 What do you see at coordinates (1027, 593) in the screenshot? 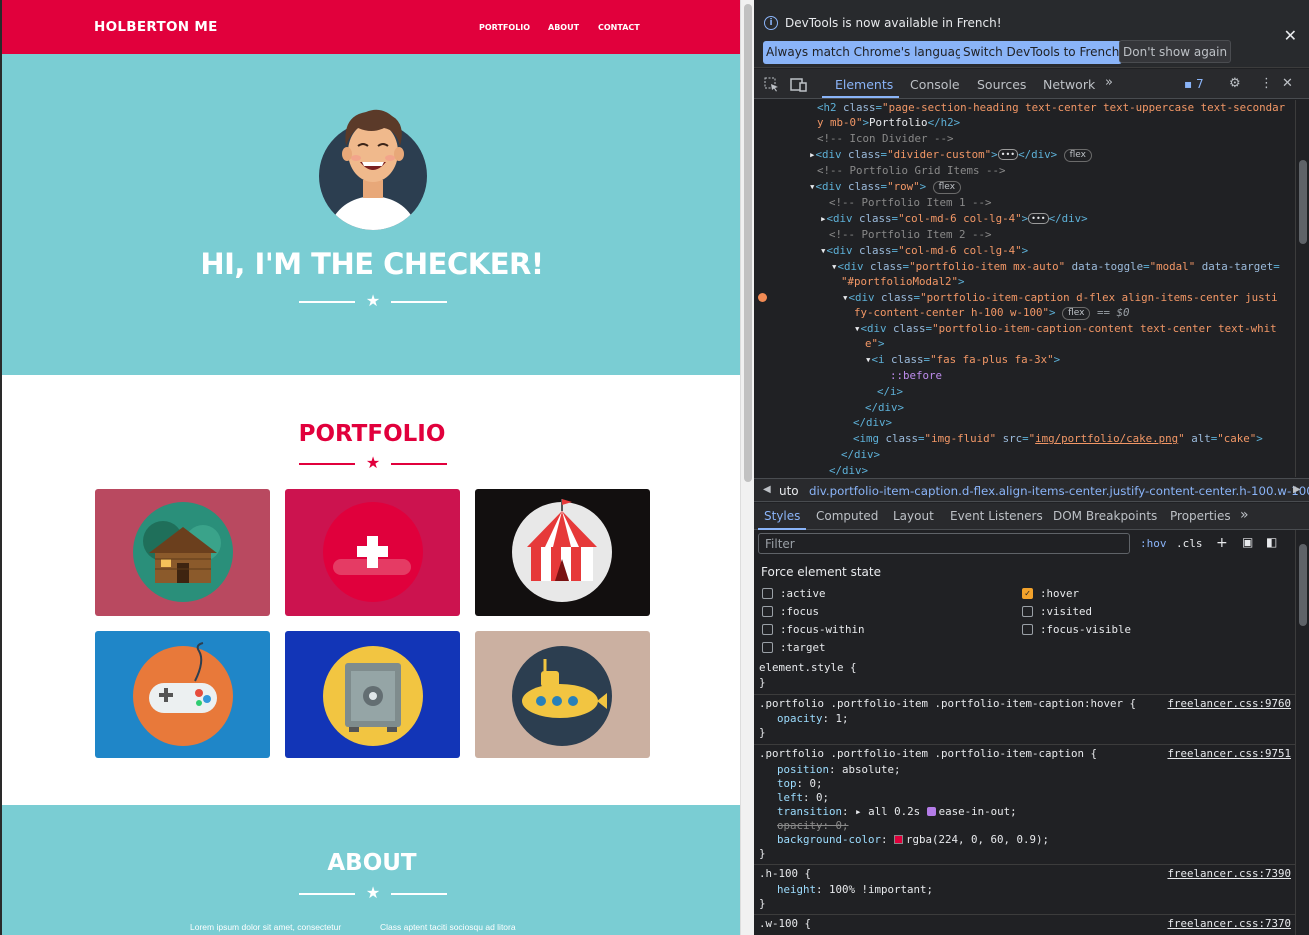
I see `checkbox-hover: ✓` at bounding box center [1027, 593].